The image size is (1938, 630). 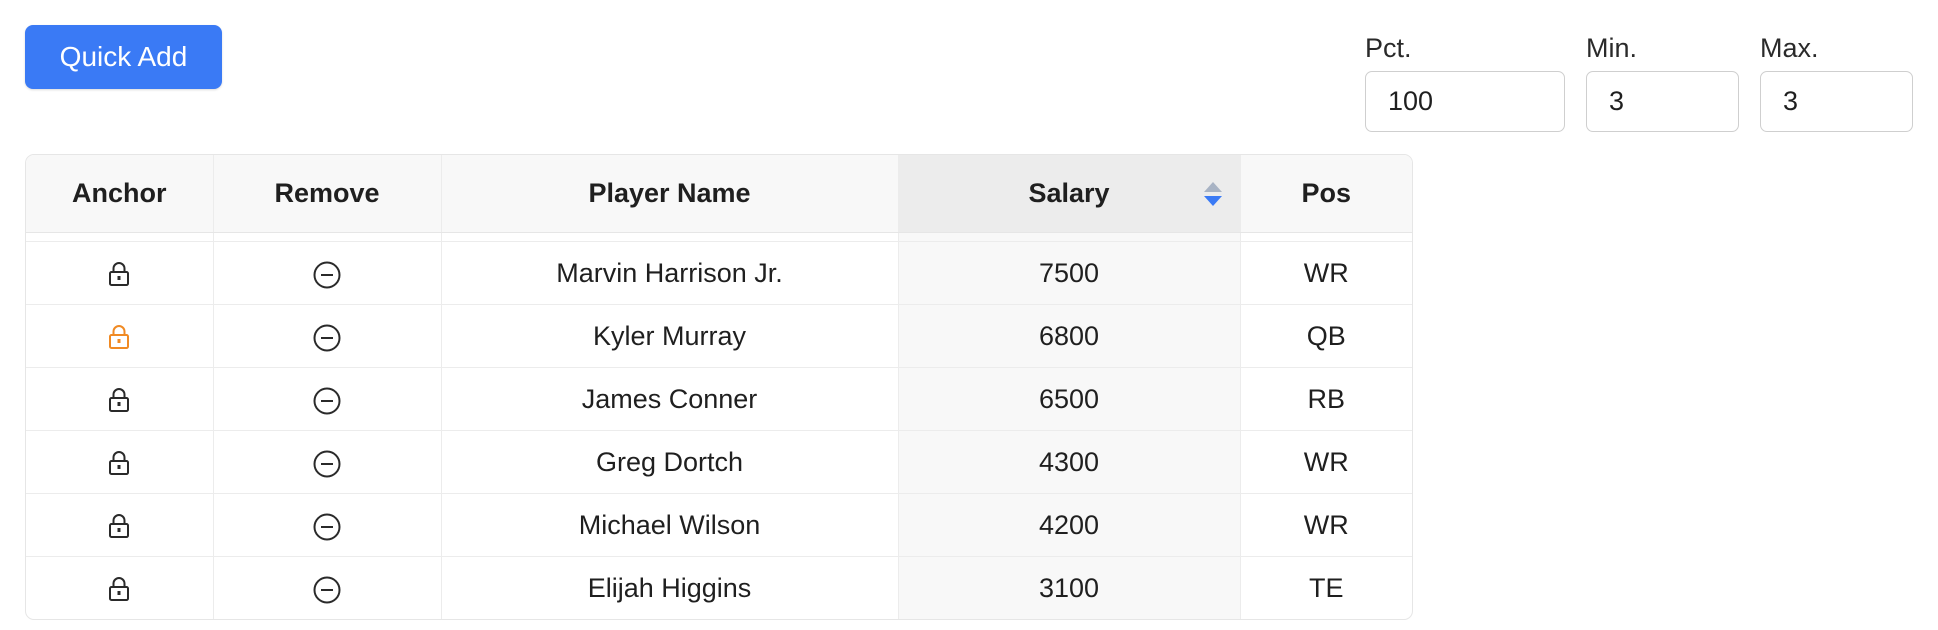 I want to click on max-input, so click(x=1836, y=101).